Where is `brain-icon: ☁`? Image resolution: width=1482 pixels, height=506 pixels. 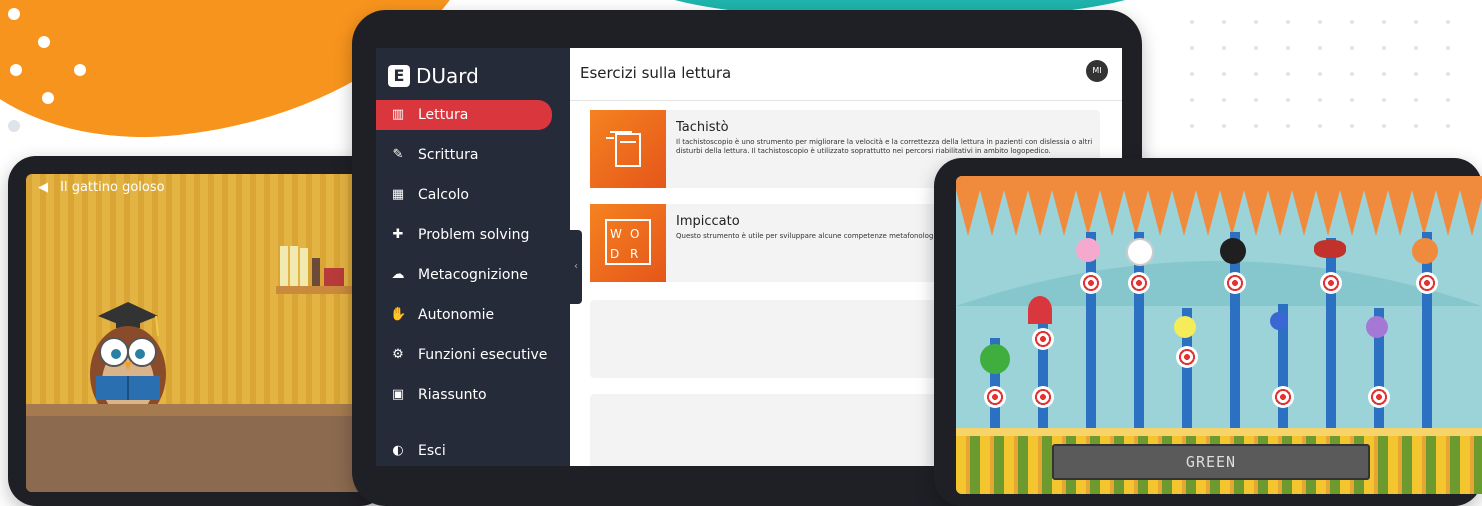
brain-icon: ☁ is located at coordinates (398, 274).